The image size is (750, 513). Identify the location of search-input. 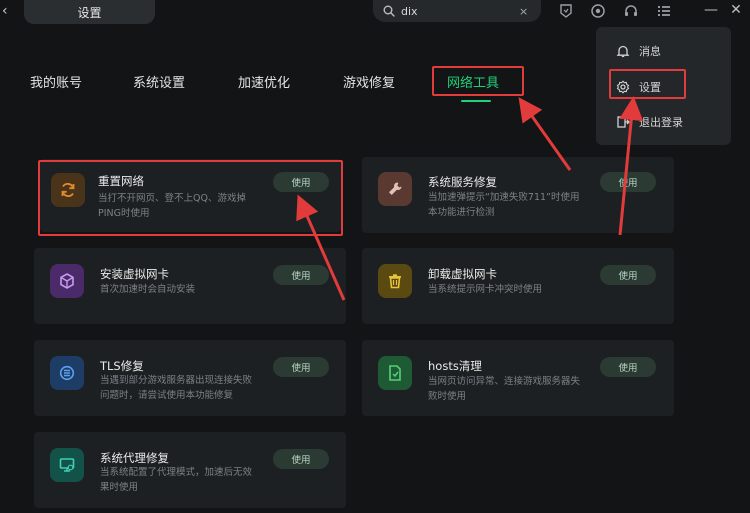
(456, 11).